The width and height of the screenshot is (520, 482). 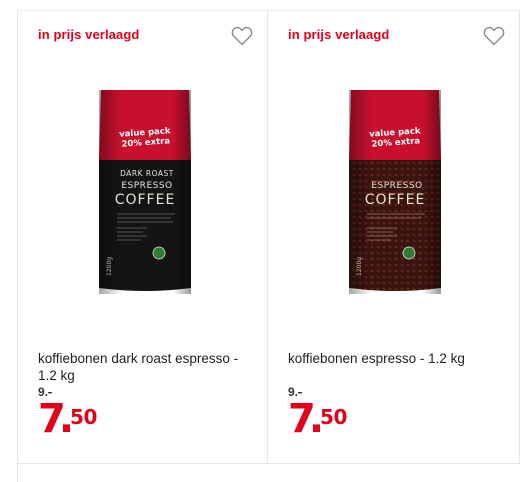 I want to click on product-name: koffiebonen espresso - 1.2 kg, so click(x=398, y=358).